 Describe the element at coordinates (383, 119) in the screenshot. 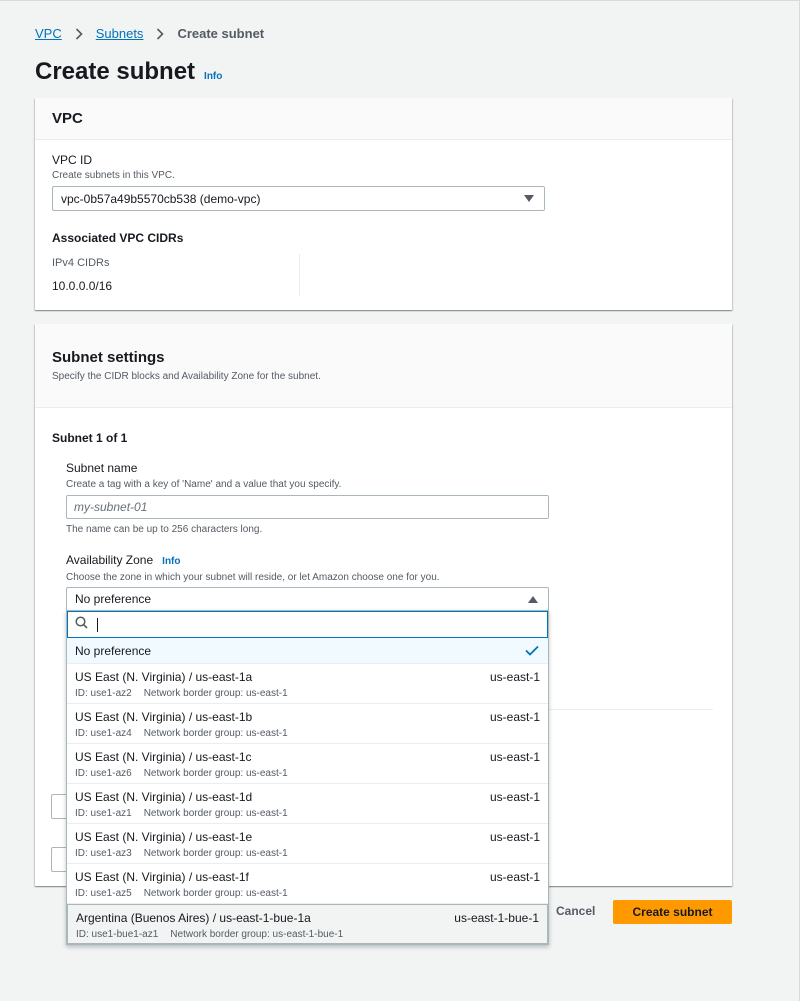

I see `vpc-panel-header: VPC` at that location.